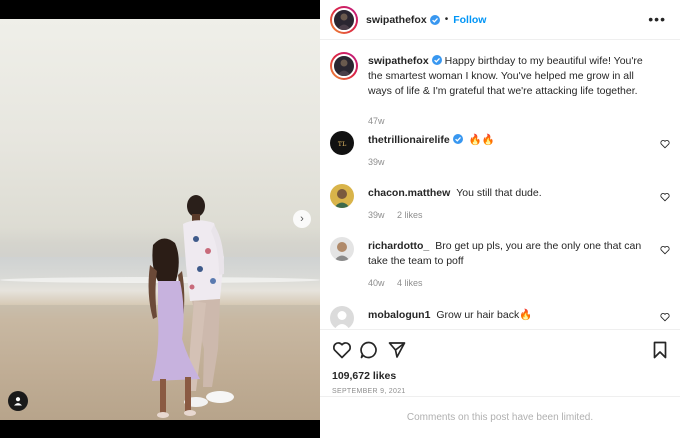  I want to click on default-avatar-icon, so click(342, 319).